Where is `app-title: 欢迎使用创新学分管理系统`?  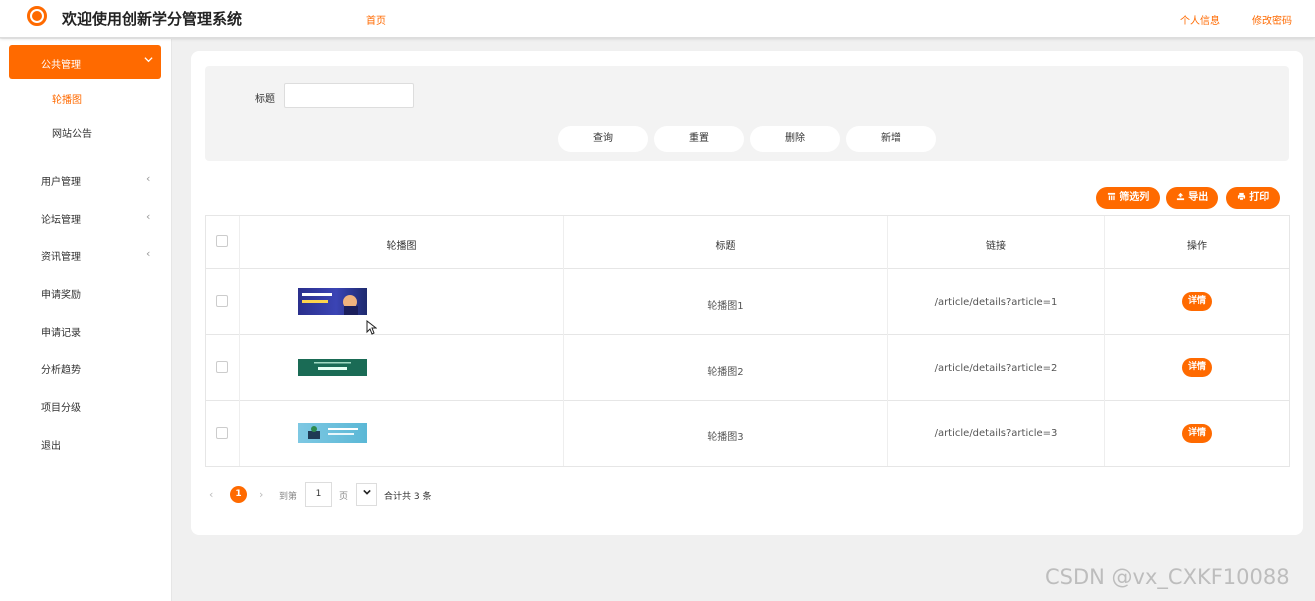
app-title: 欢迎使用创新学分管理系统 is located at coordinates (152, 19).